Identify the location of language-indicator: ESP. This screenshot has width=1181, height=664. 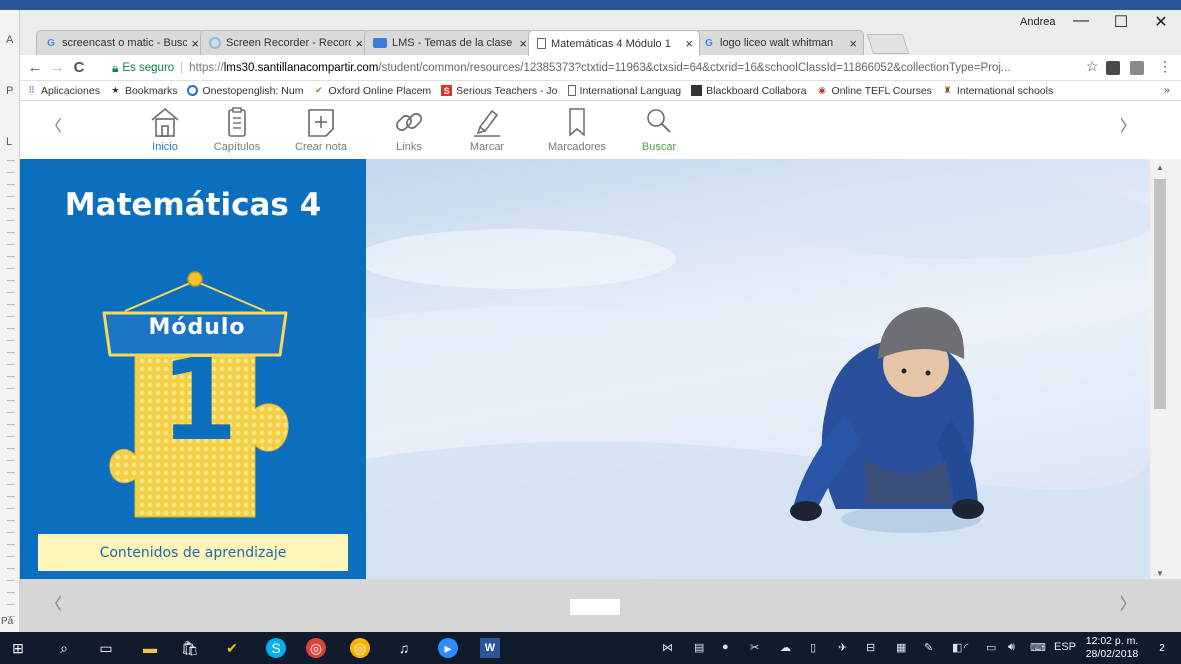
(1065, 647).